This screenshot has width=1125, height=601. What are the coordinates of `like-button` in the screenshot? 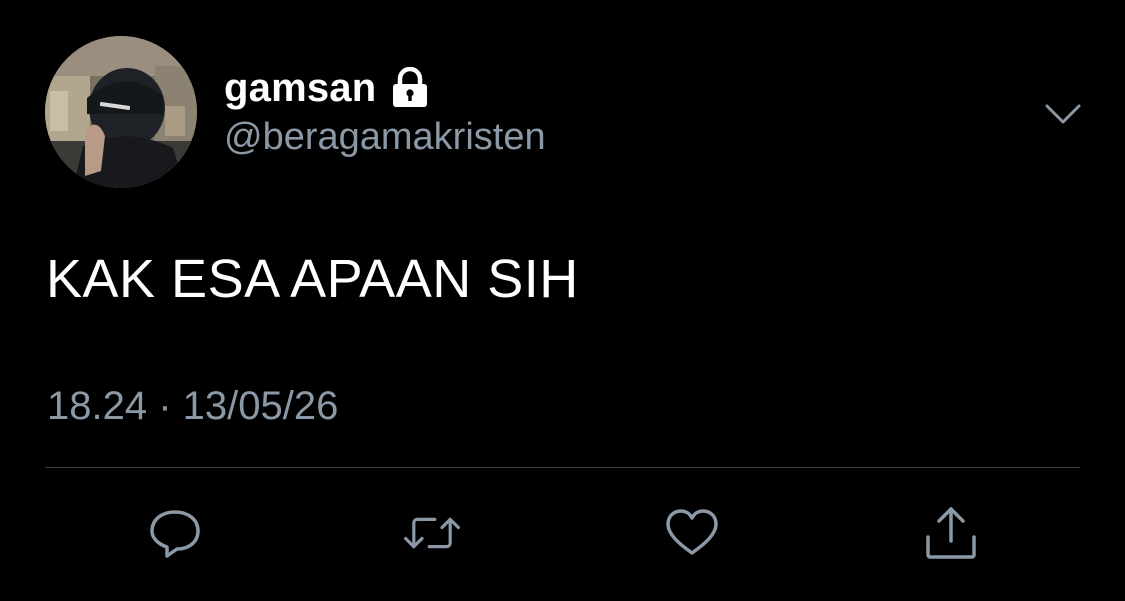 It's located at (692, 533).